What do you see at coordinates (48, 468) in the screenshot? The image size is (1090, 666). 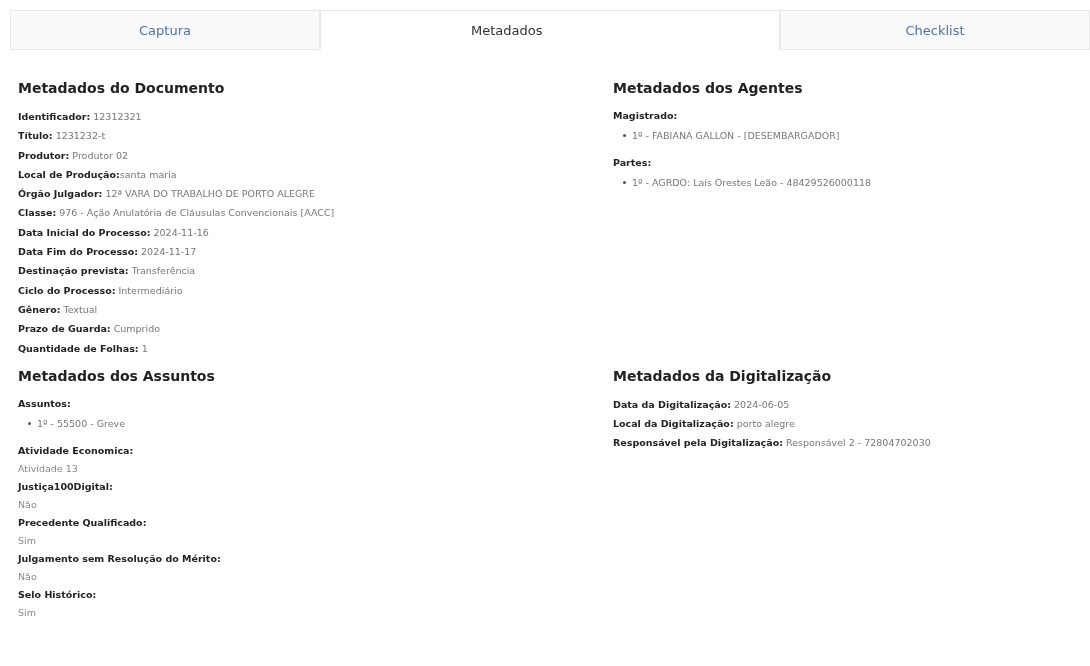 I see `field-value: Atividade 13` at bounding box center [48, 468].